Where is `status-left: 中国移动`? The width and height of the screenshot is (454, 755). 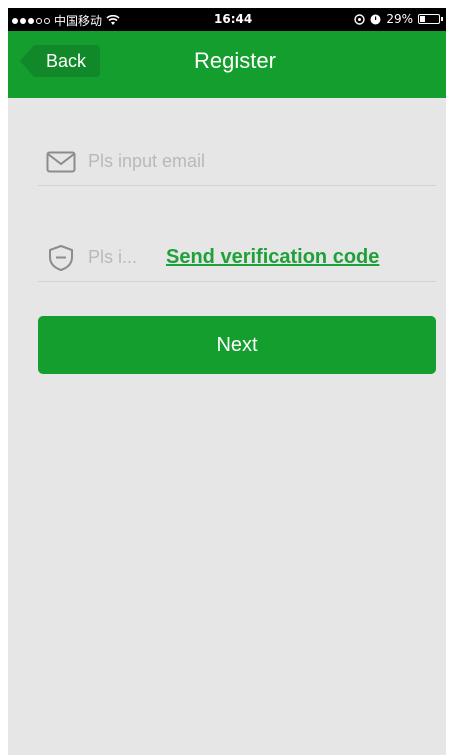
status-left: 中国移动 is located at coordinates (66, 20).